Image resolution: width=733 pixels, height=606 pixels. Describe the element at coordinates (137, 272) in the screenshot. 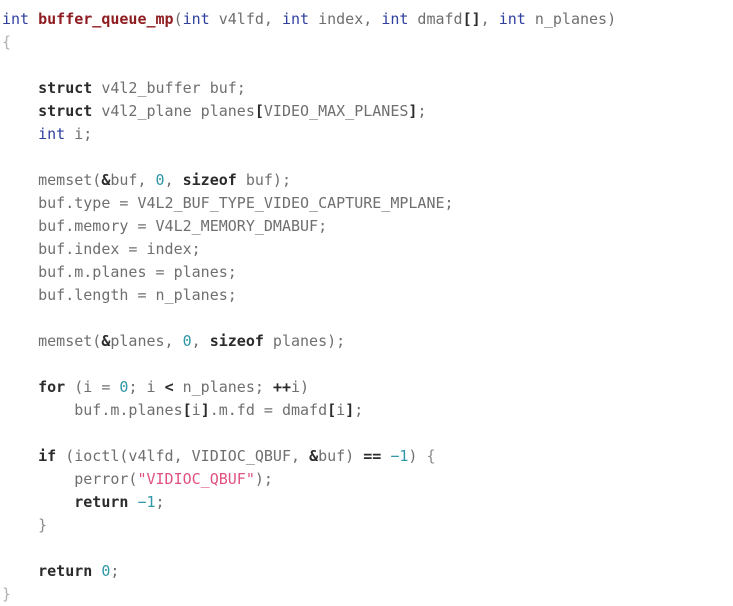

I see `code-token: buf.m.planes = planes;` at that location.